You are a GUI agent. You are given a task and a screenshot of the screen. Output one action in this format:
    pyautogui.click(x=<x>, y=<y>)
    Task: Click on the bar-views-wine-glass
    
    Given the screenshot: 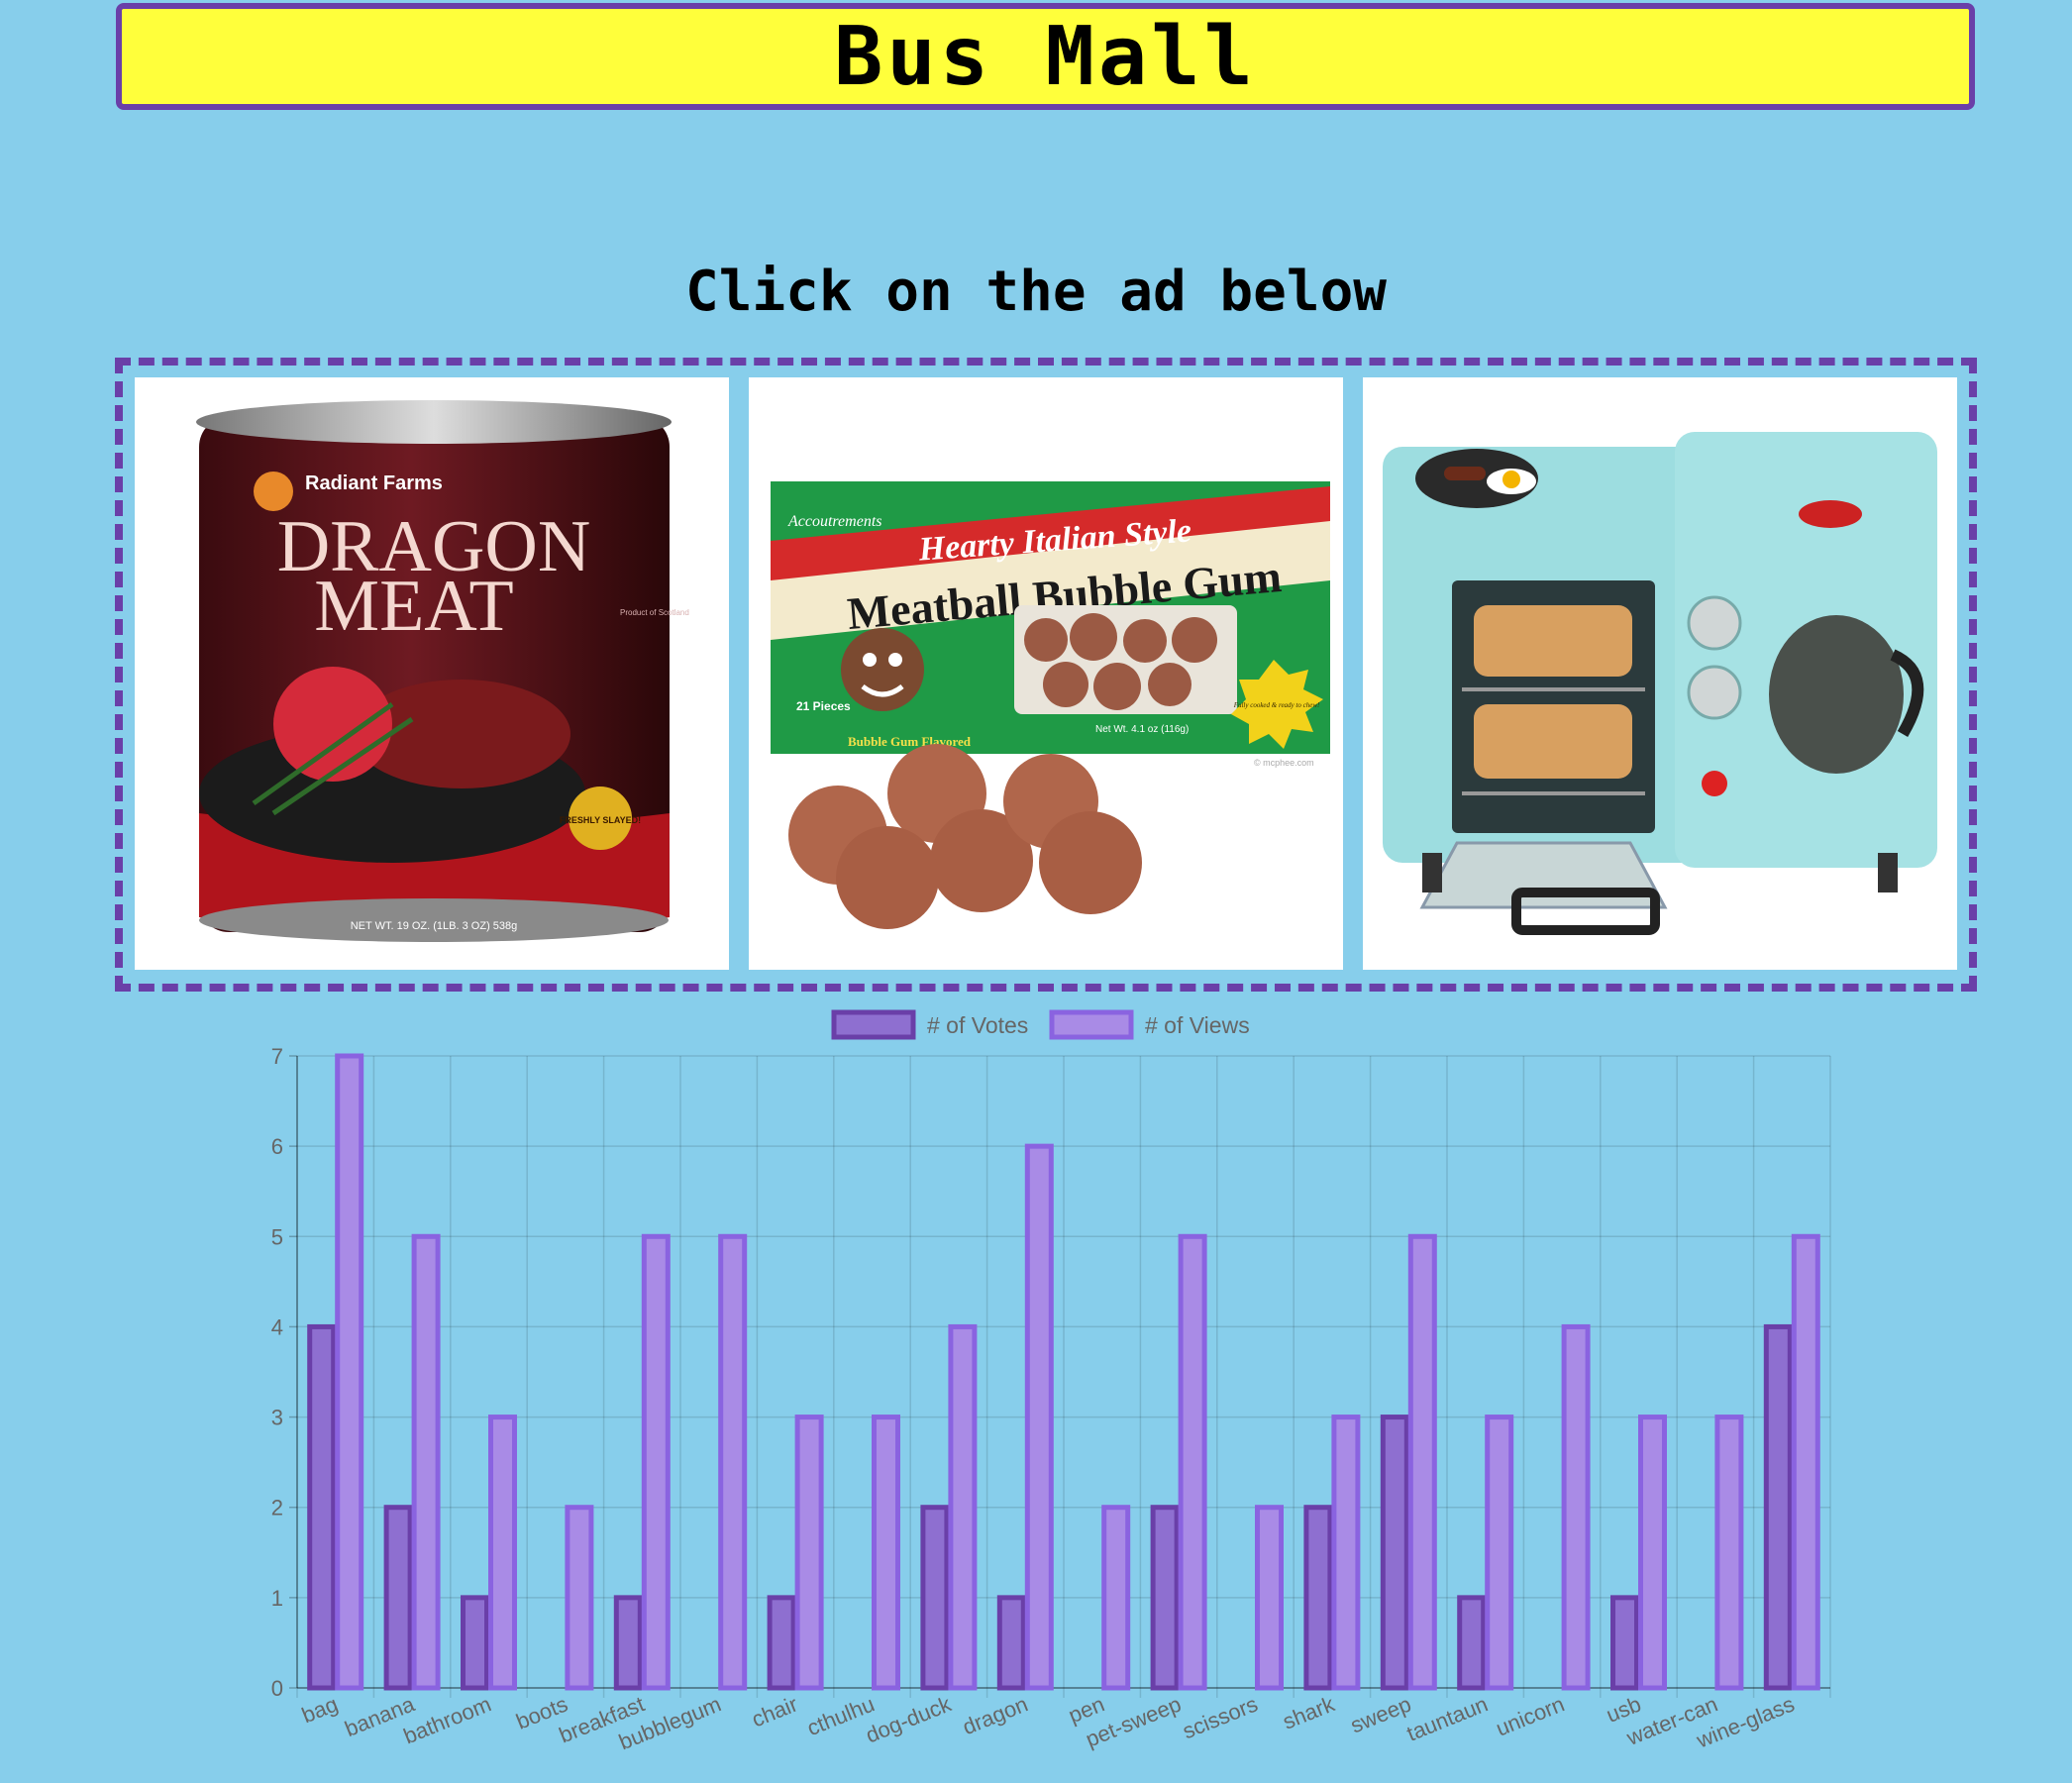 What is the action you would take?
    pyautogui.click(x=1805, y=1462)
    